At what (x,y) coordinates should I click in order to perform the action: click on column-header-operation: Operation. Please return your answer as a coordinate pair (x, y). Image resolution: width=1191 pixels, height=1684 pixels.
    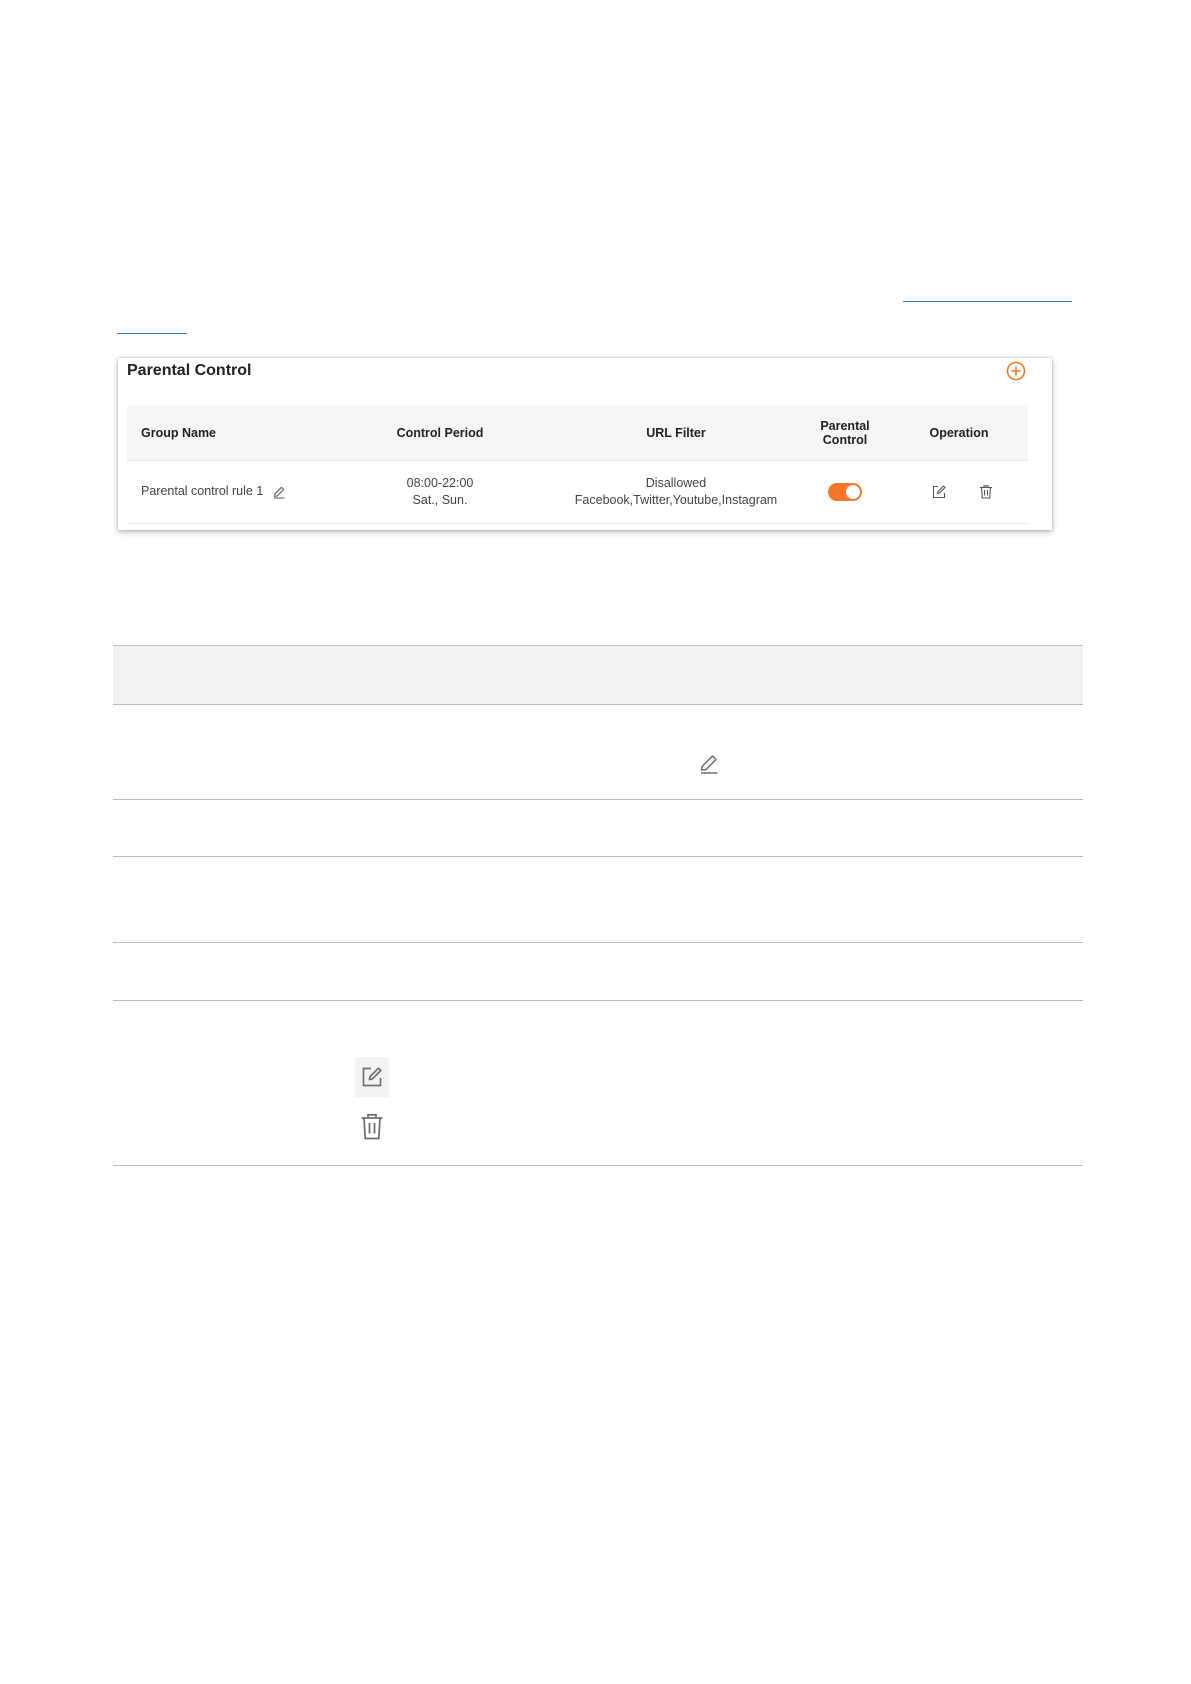
    Looking at the image, I should click on (959, 432).